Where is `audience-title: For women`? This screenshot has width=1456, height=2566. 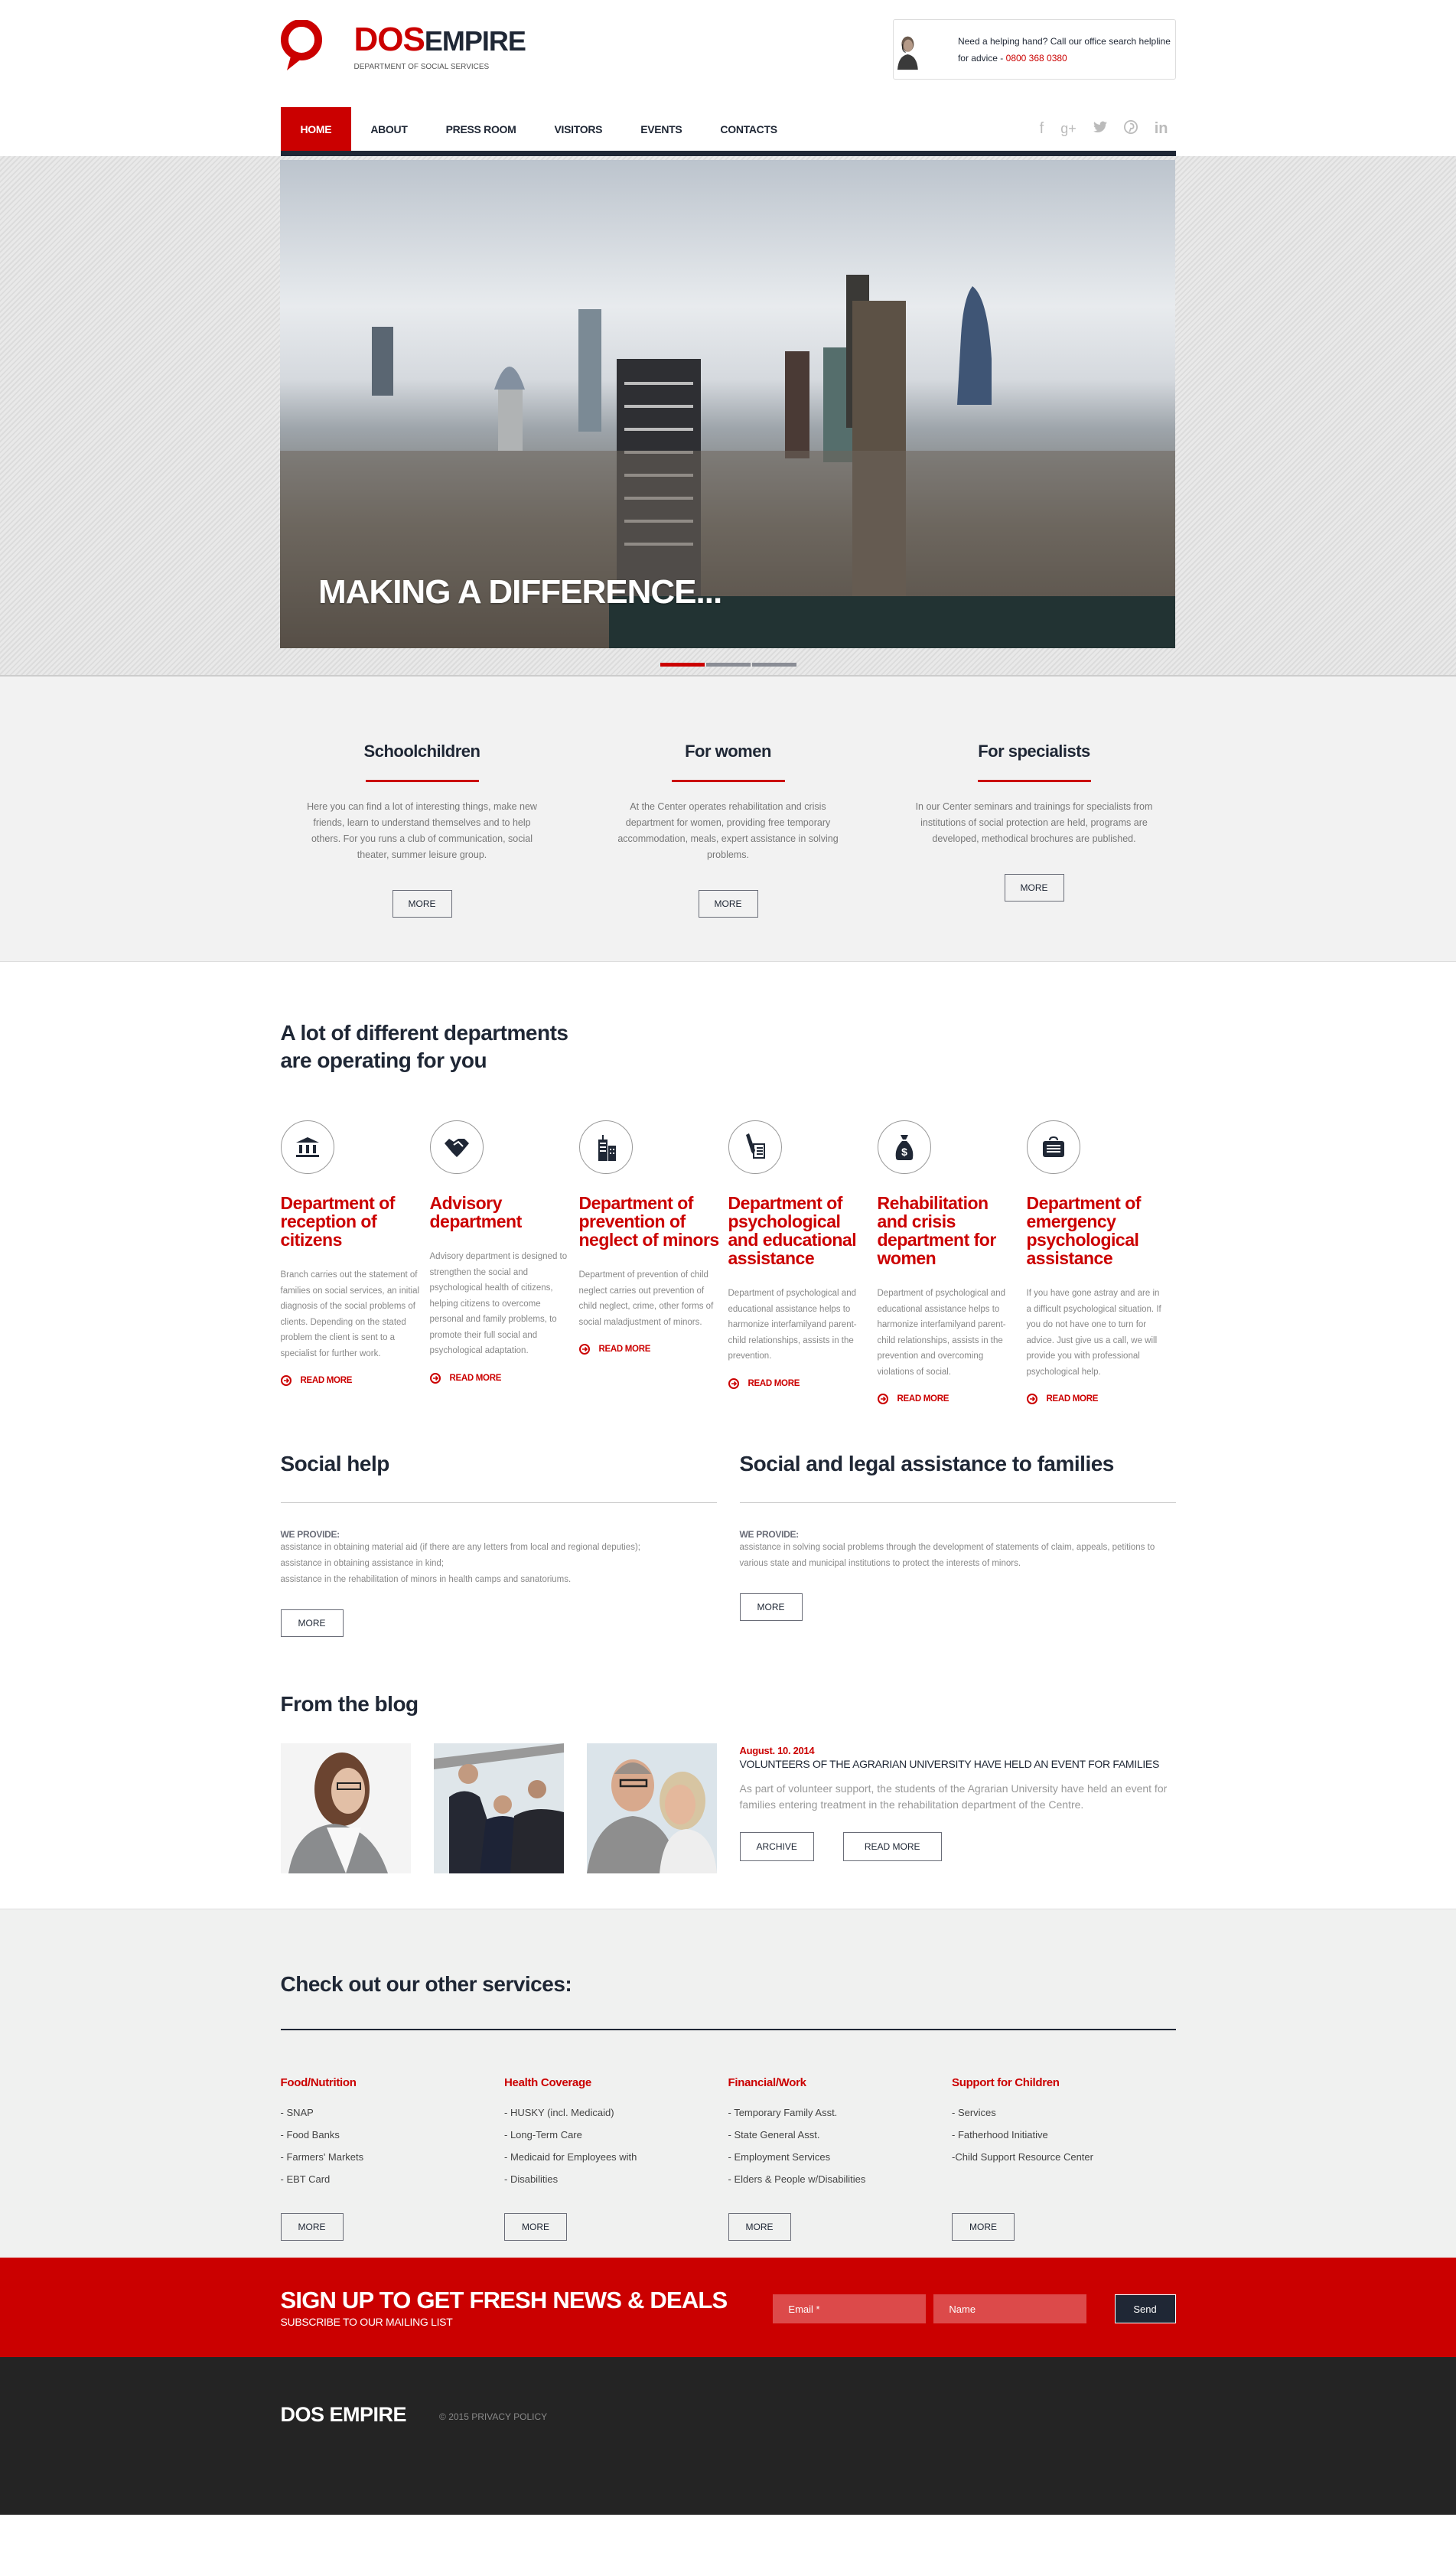
audience-title: For women is located at coordinates (728, 751).